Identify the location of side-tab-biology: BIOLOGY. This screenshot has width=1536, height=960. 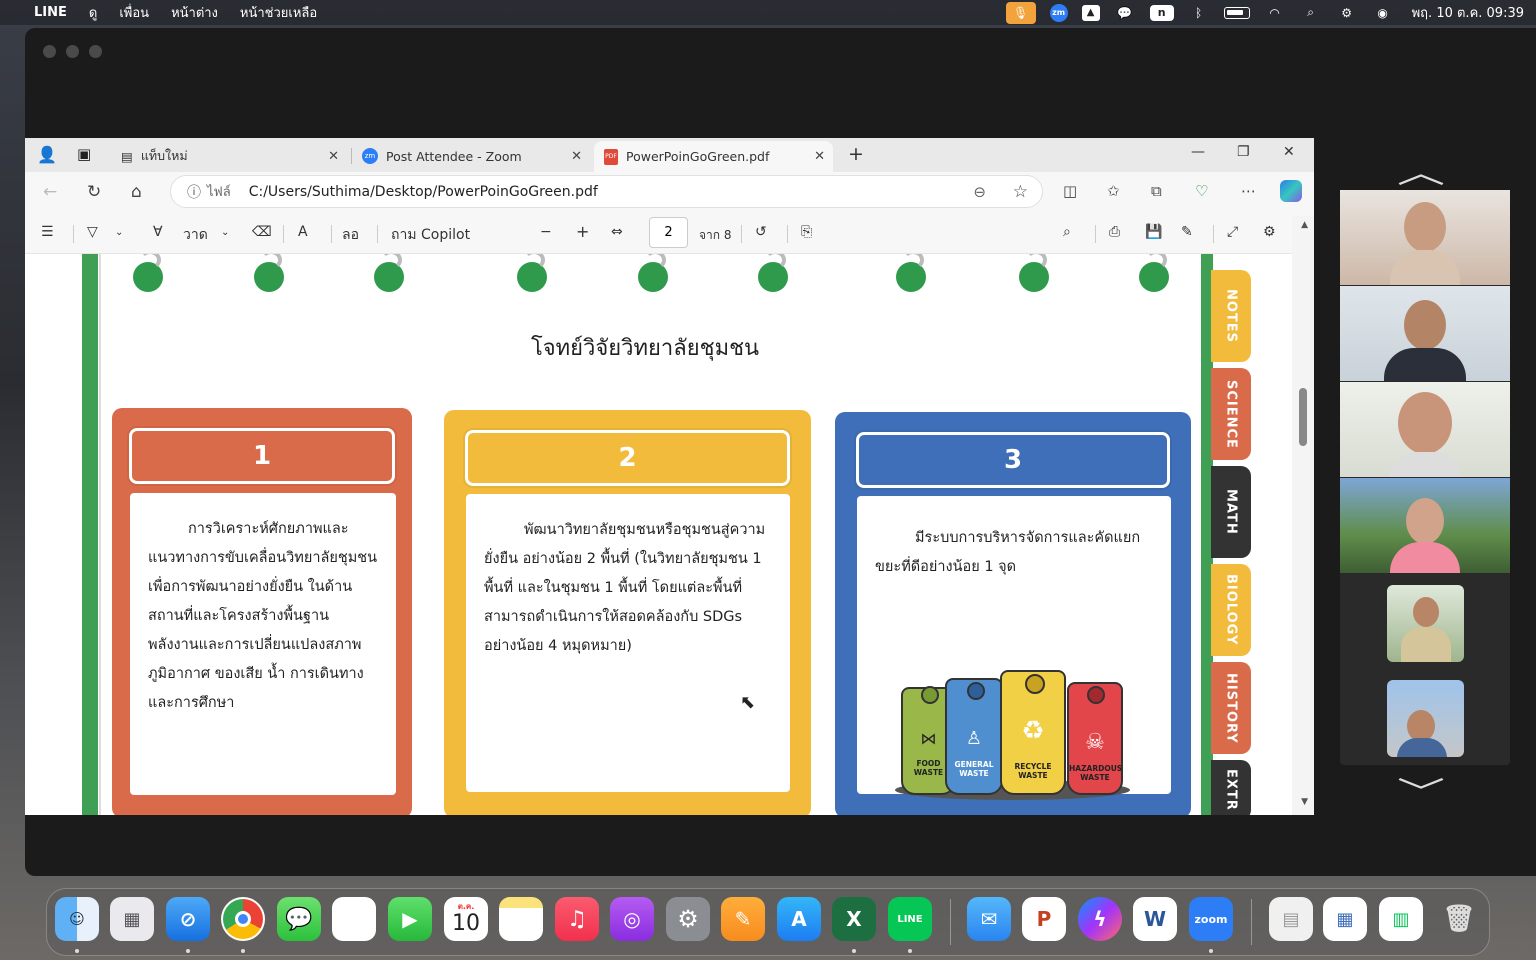
(1231, 610).